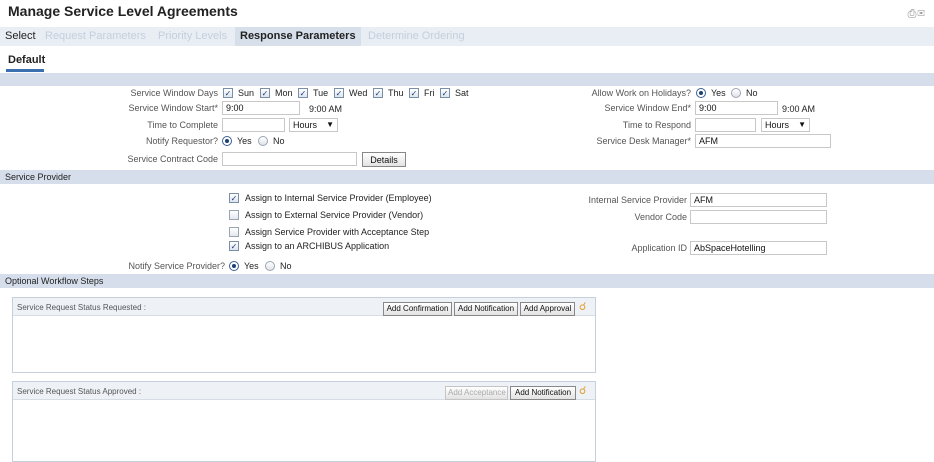  I want to click on print-icon: ⎙, so click(913, 14).